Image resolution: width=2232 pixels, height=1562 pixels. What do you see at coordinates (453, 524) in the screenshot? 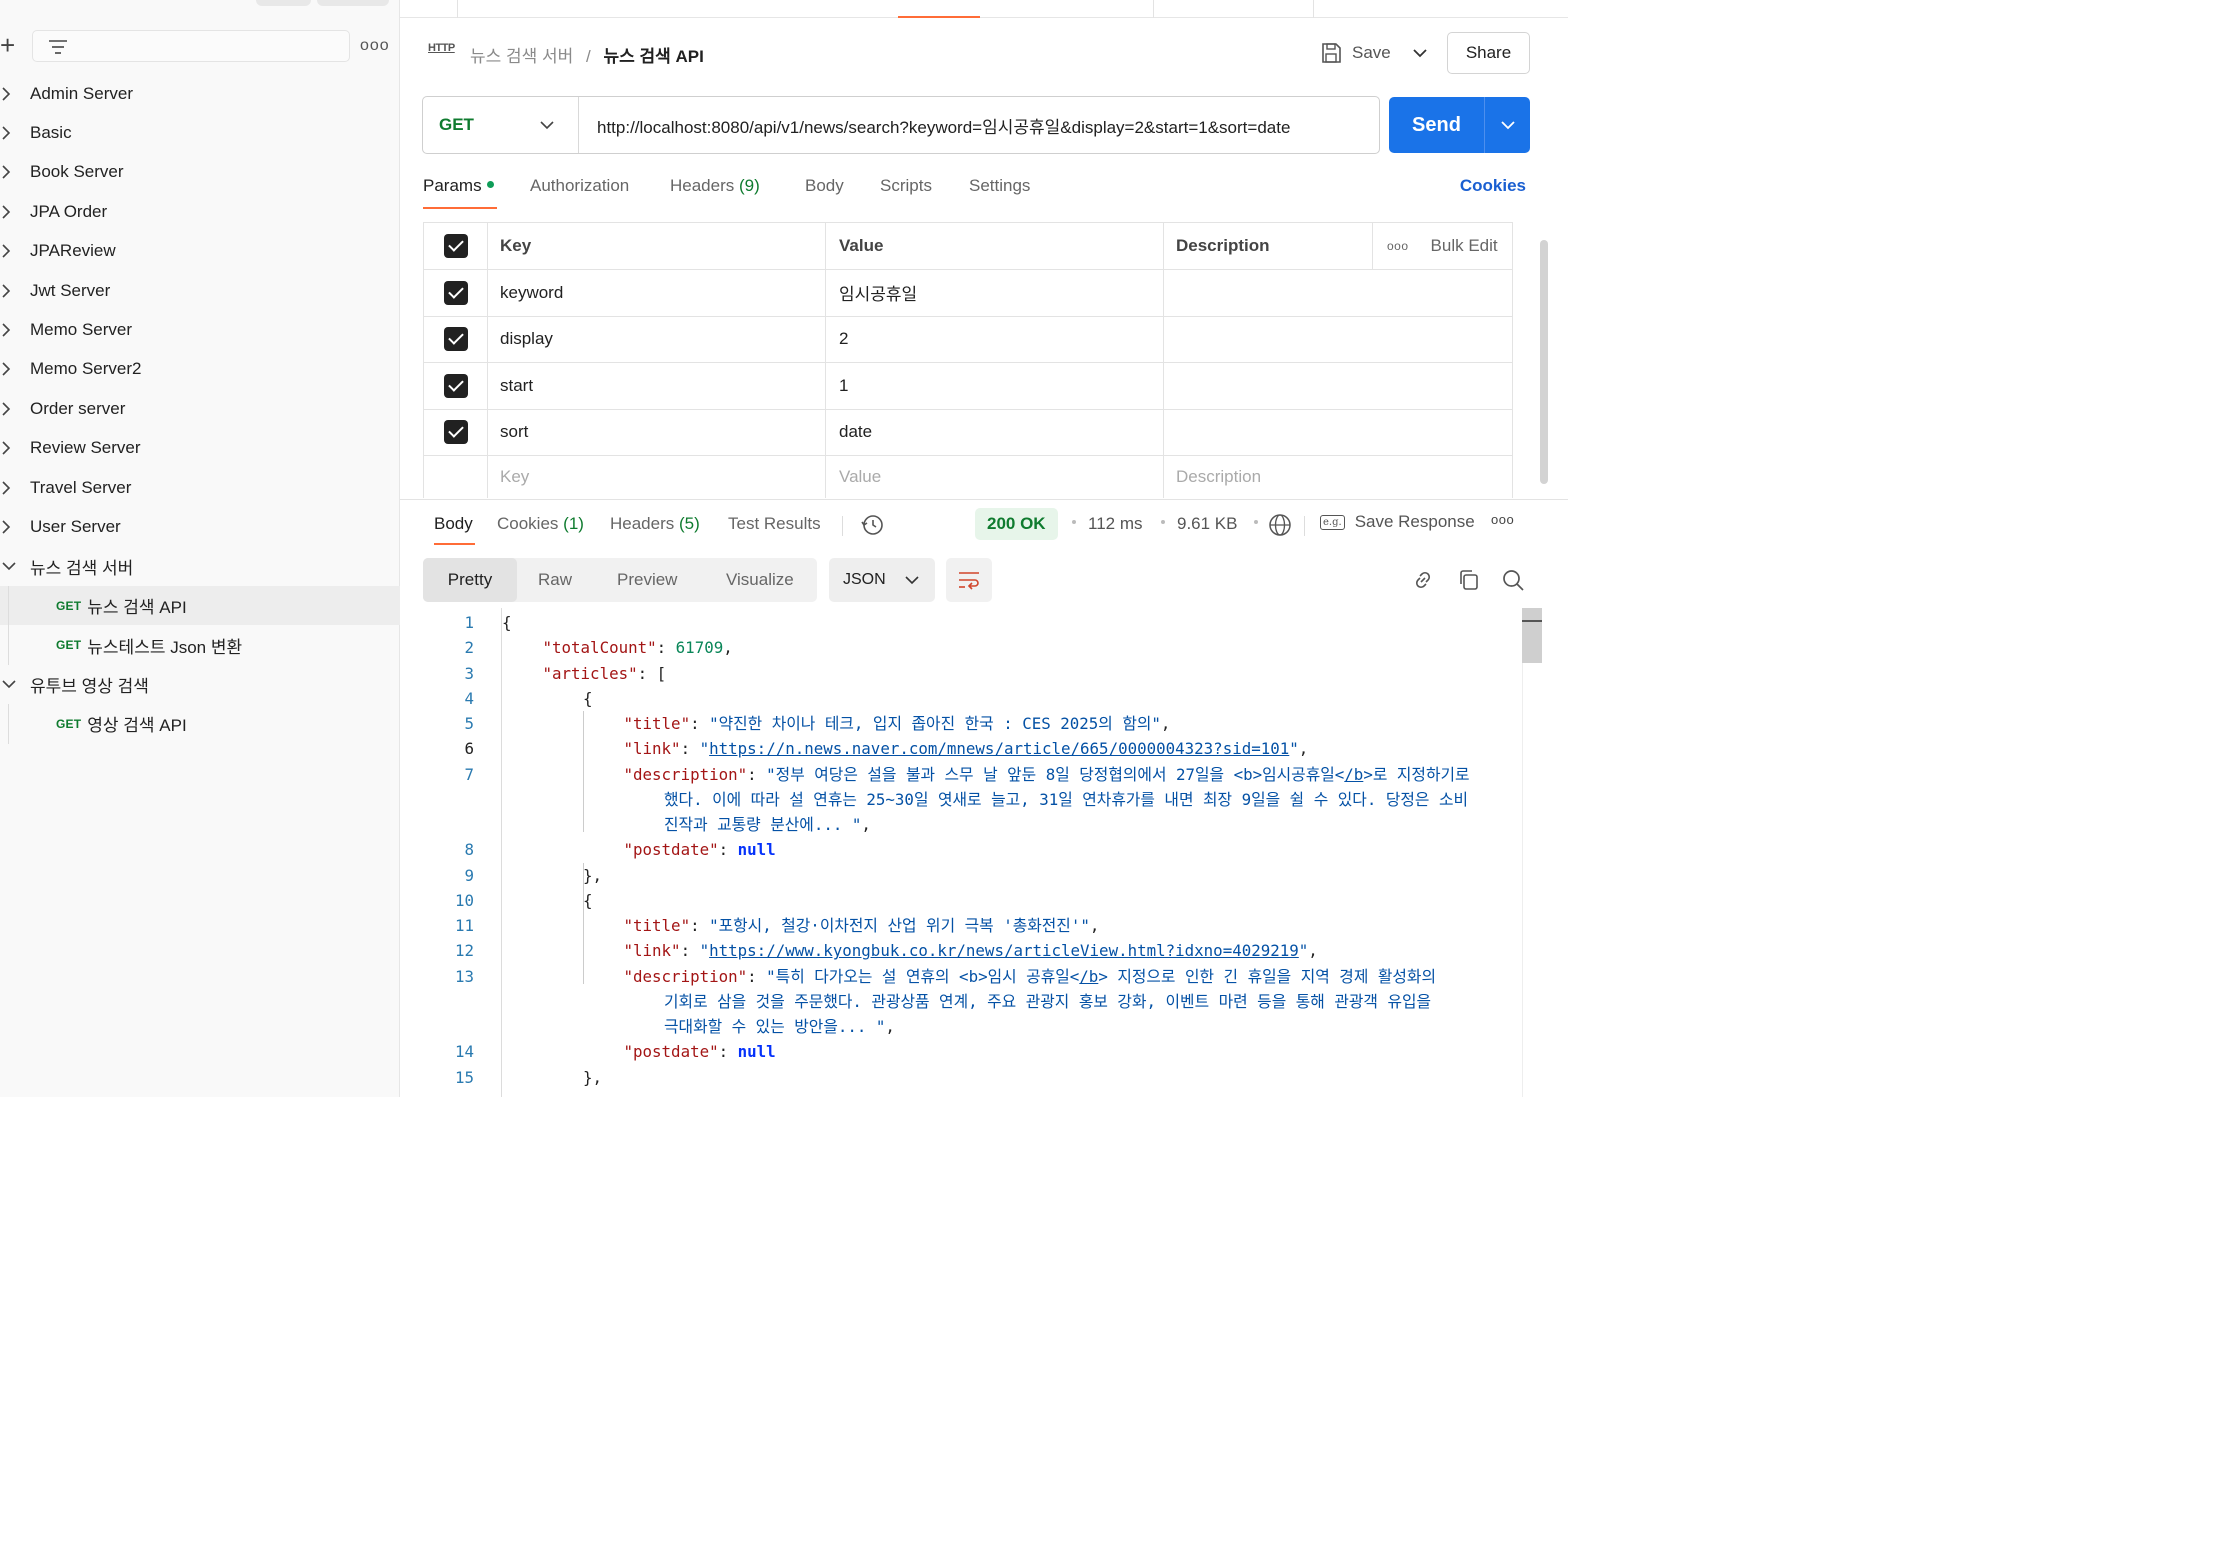
I see `tab-response-body: Body` at bounding box center [453, 524].